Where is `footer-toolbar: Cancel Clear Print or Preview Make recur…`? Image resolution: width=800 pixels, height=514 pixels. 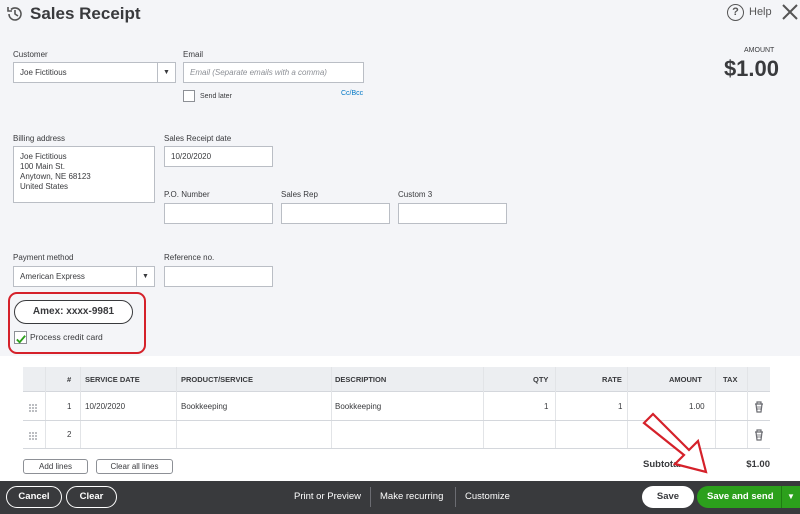
footer-toolbar: Cancel Clear Print or Preview Make recur… is located at coordinates (400, 497).